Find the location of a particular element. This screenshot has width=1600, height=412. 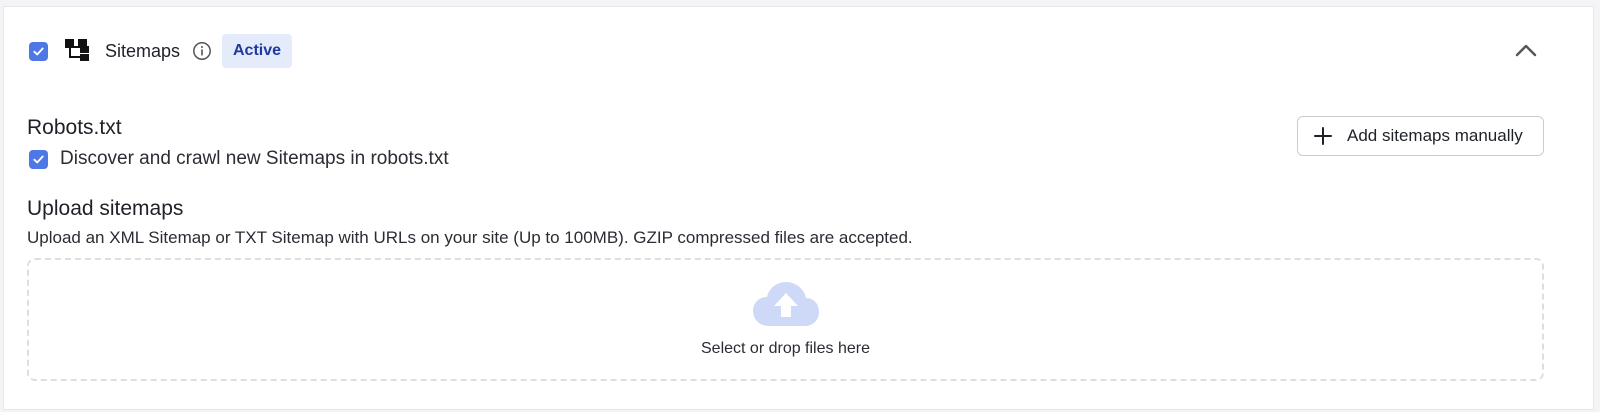

robots-discover-checkbox is located at coordinates (38, 159).